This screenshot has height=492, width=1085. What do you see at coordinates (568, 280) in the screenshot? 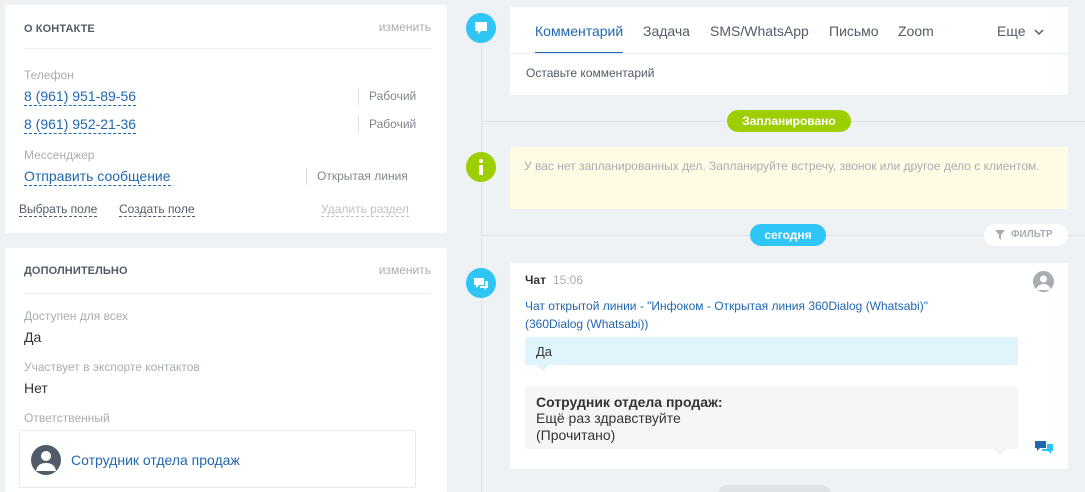
I see `chat-time: 15:06` at bounding box center [568, 280].